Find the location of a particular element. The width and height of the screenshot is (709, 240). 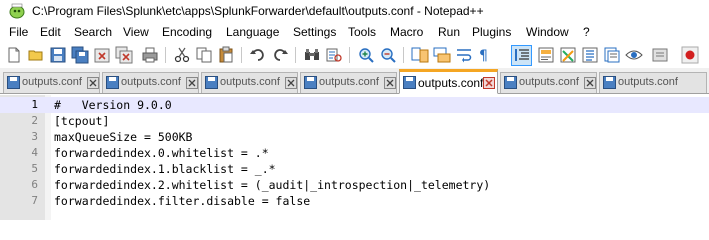

line-text: [tcpout] is located at coordinates (81, 121).